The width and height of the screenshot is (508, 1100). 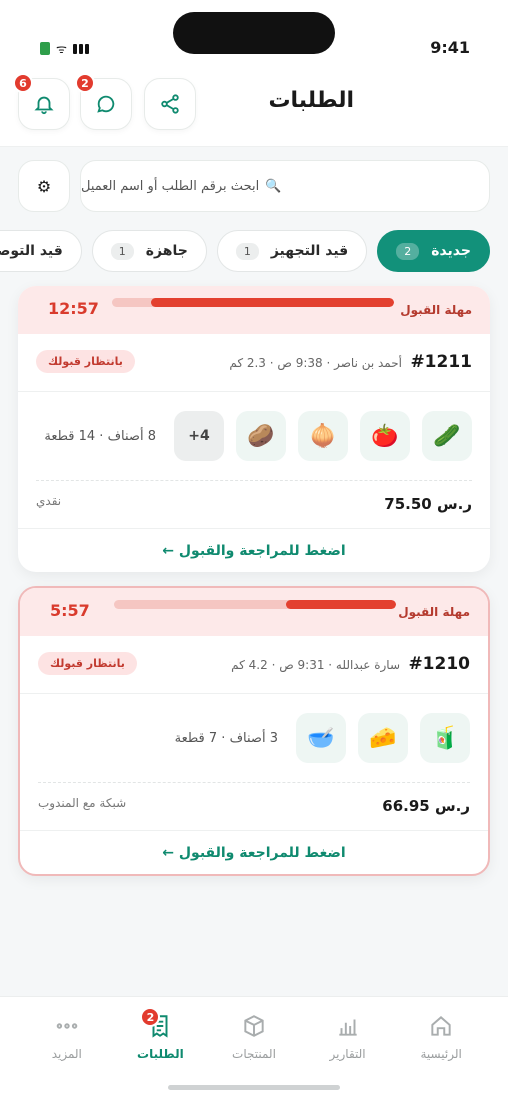 I want to click on nav-more: المزيد, so click(x=67, y=1056).